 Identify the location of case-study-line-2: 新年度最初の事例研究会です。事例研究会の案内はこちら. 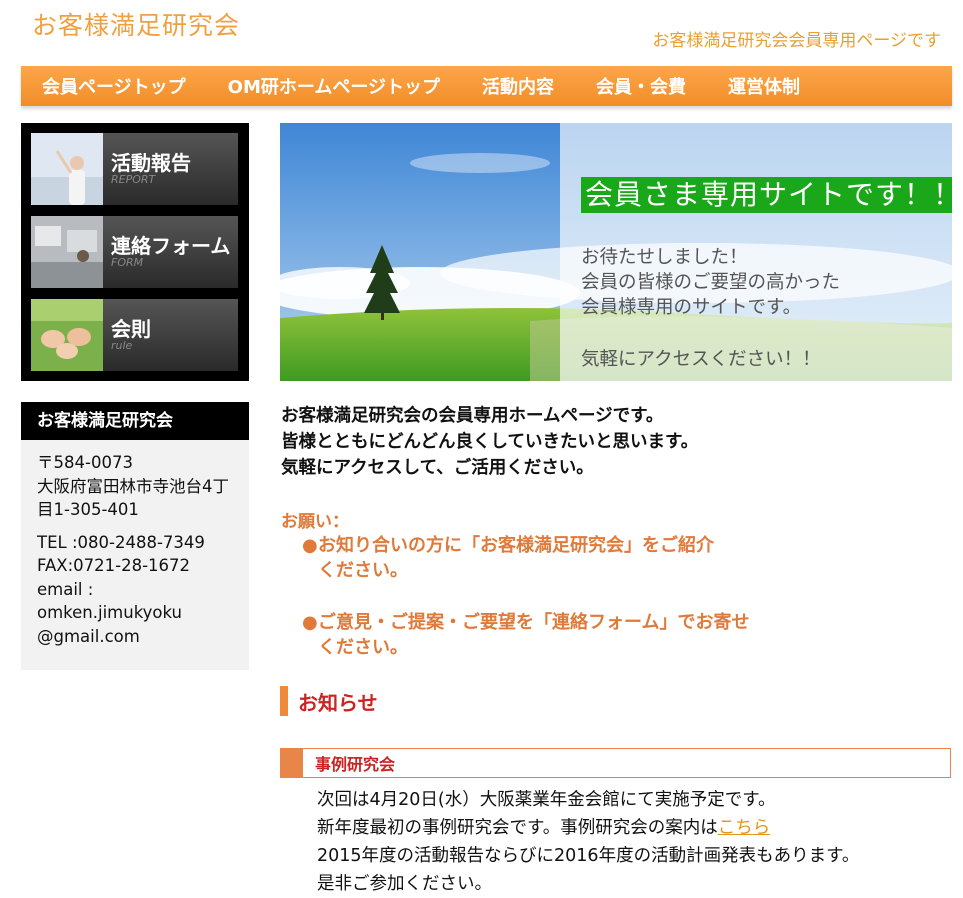
(588, 828).